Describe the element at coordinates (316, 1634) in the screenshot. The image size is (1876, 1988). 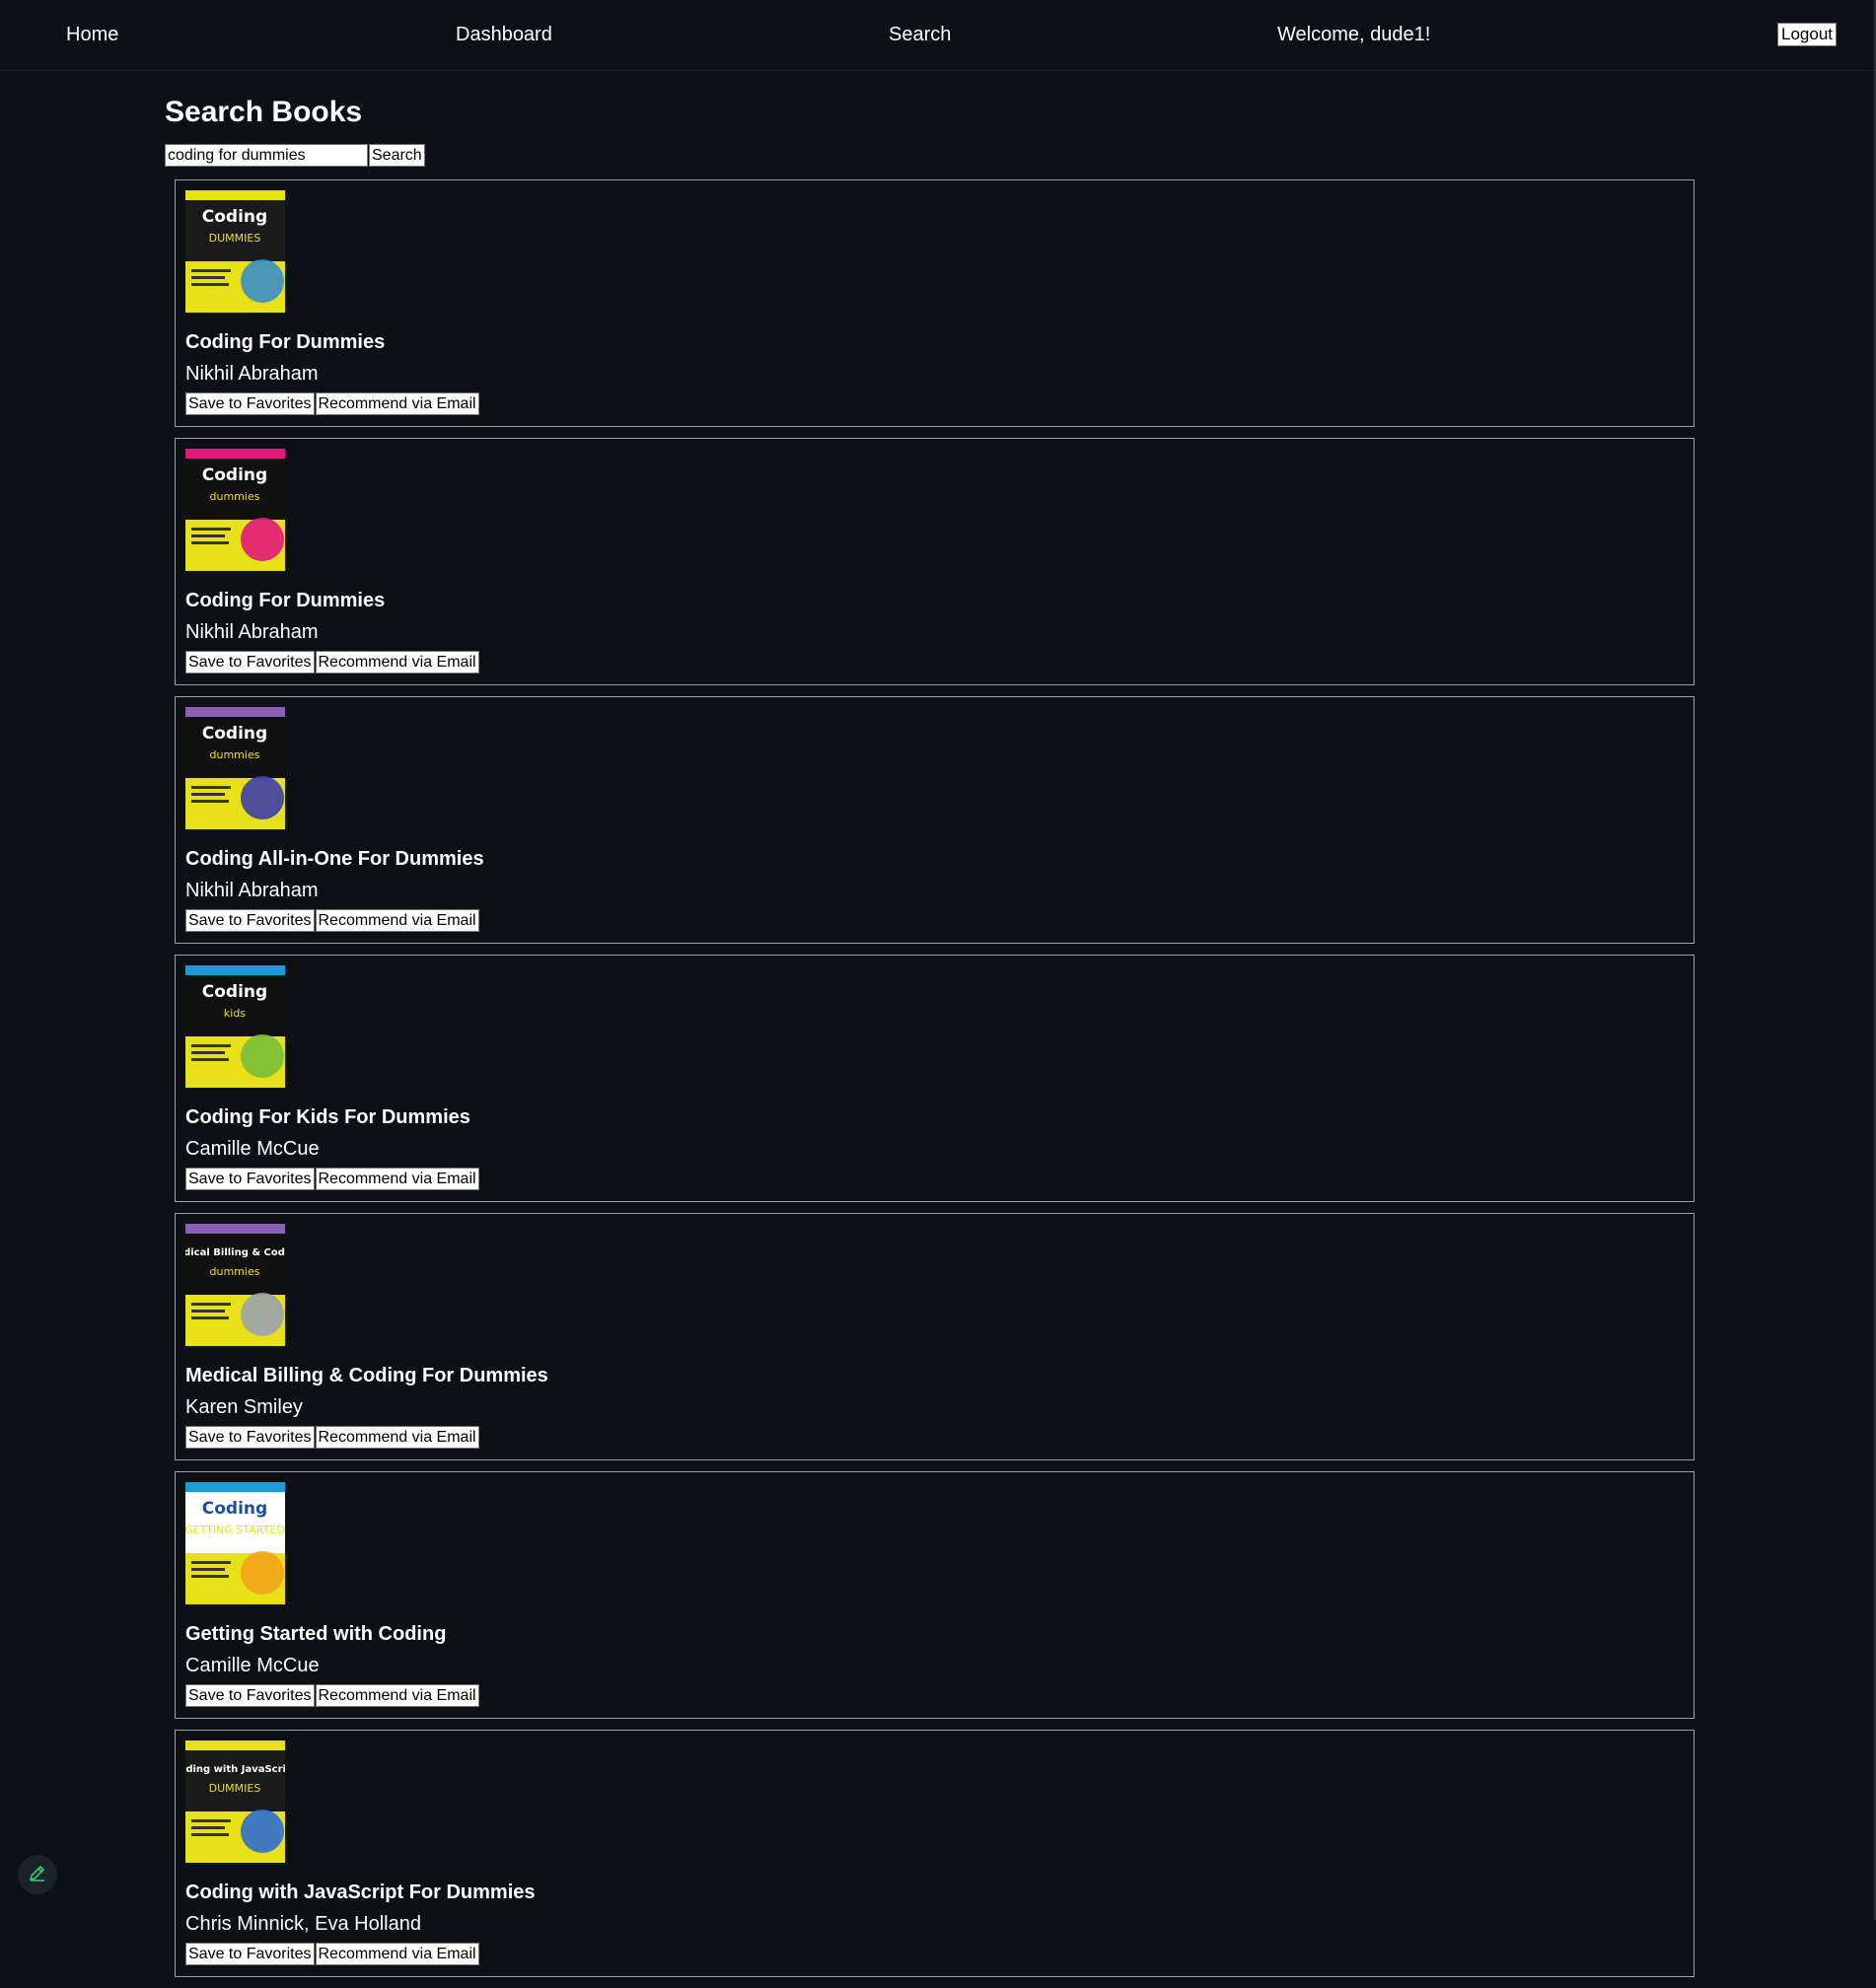
I see `book-title: Getting Started with Coding` at that location.